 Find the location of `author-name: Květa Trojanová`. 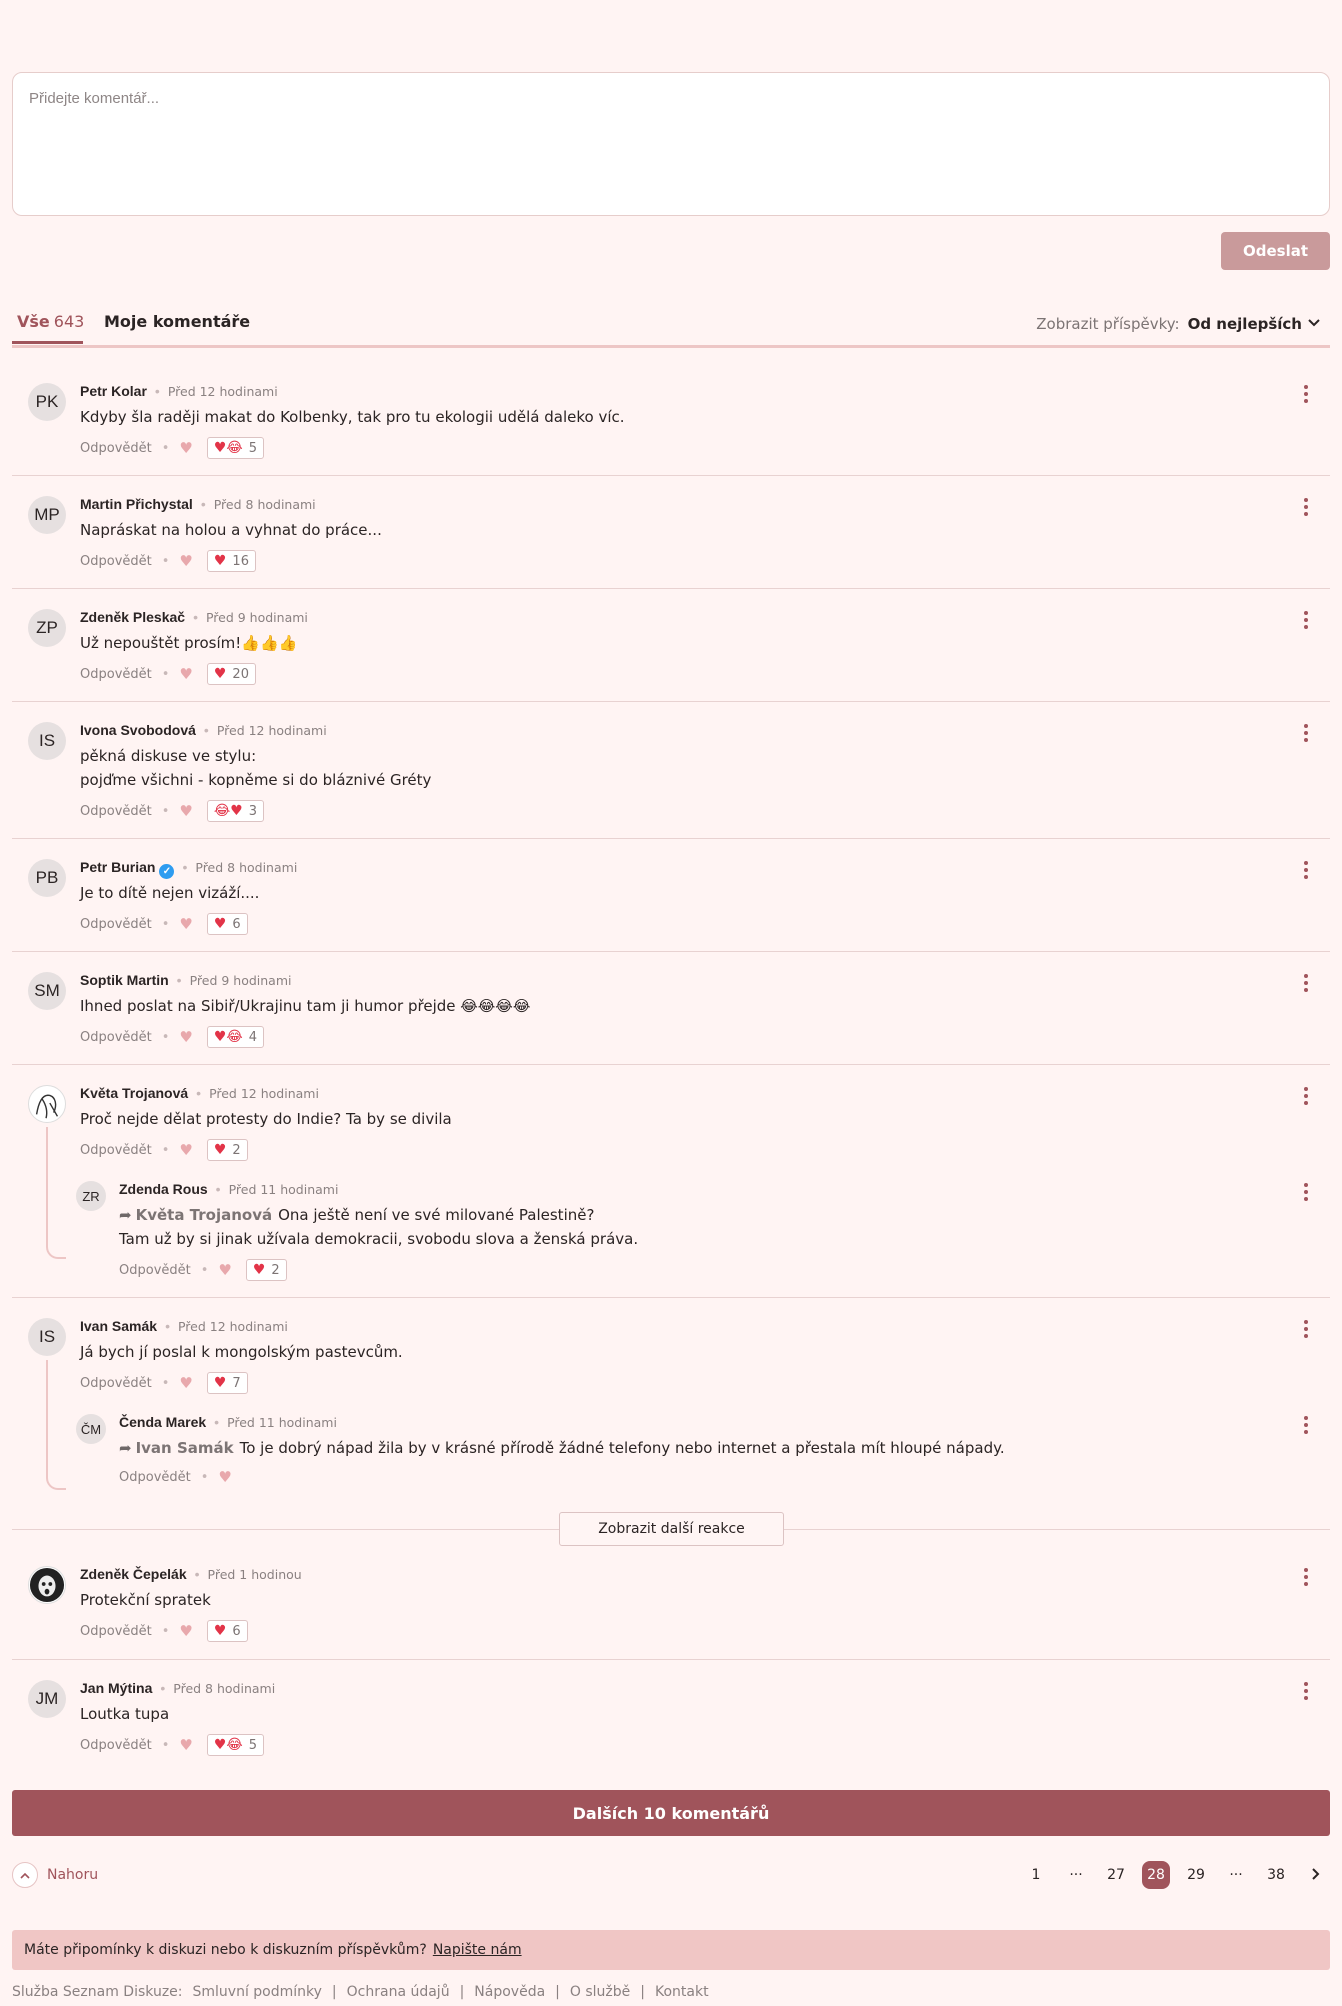

author-name: Květa Trojanová is located at coordinates (134, 1093).